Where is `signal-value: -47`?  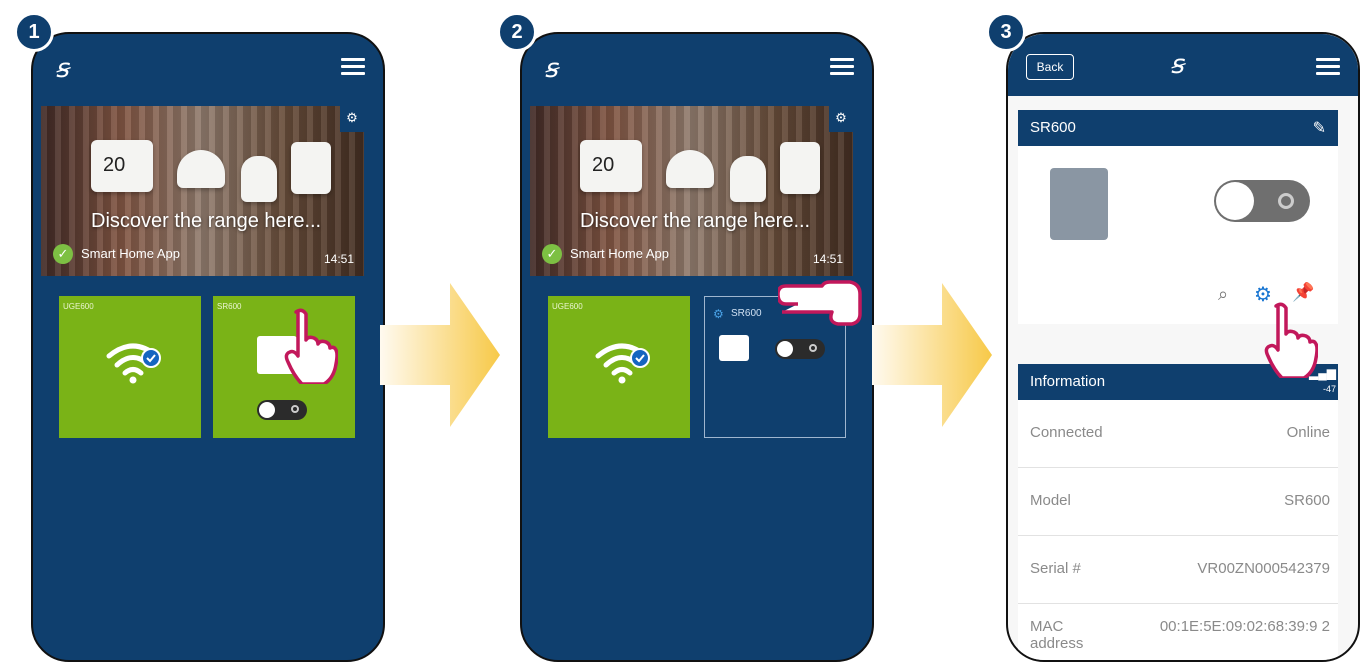
signal-value: -47 is located at coordinates (1329, 389).